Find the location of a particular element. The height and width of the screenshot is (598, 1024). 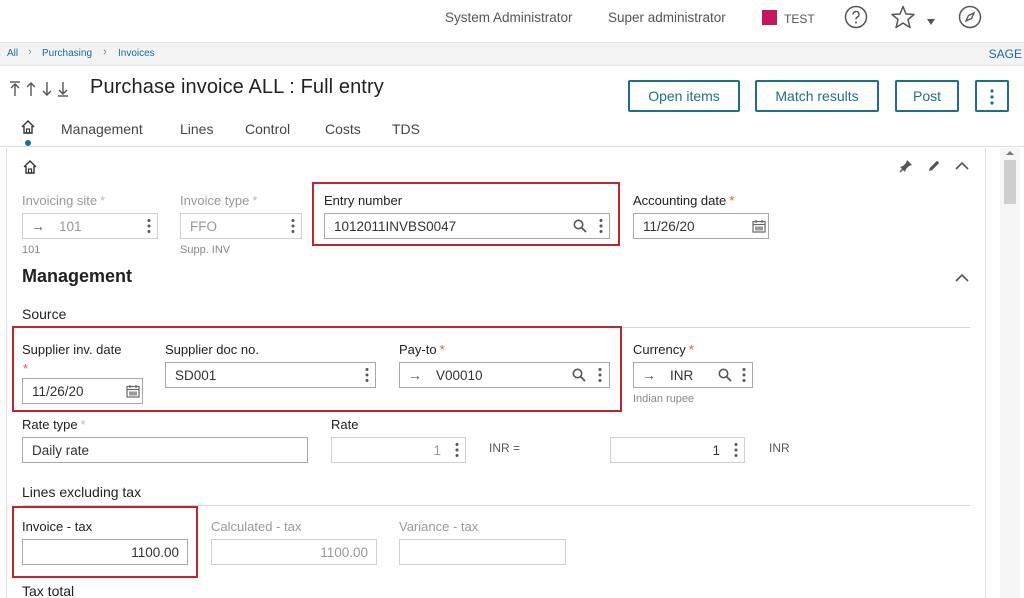

supplier-doc-no-label: Supplier doc no. is located at coordinates (212, 349).